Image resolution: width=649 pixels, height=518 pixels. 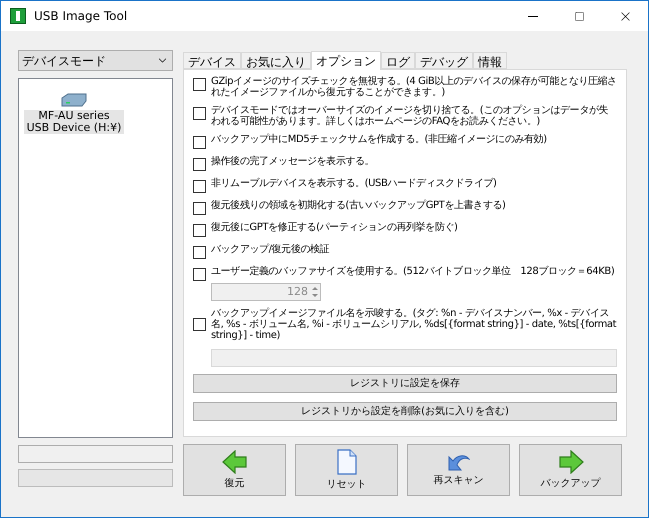 What do you see at coordinates (18, 16) in the screenshot?
I see `app-icon` at bounding box center [18, 16].